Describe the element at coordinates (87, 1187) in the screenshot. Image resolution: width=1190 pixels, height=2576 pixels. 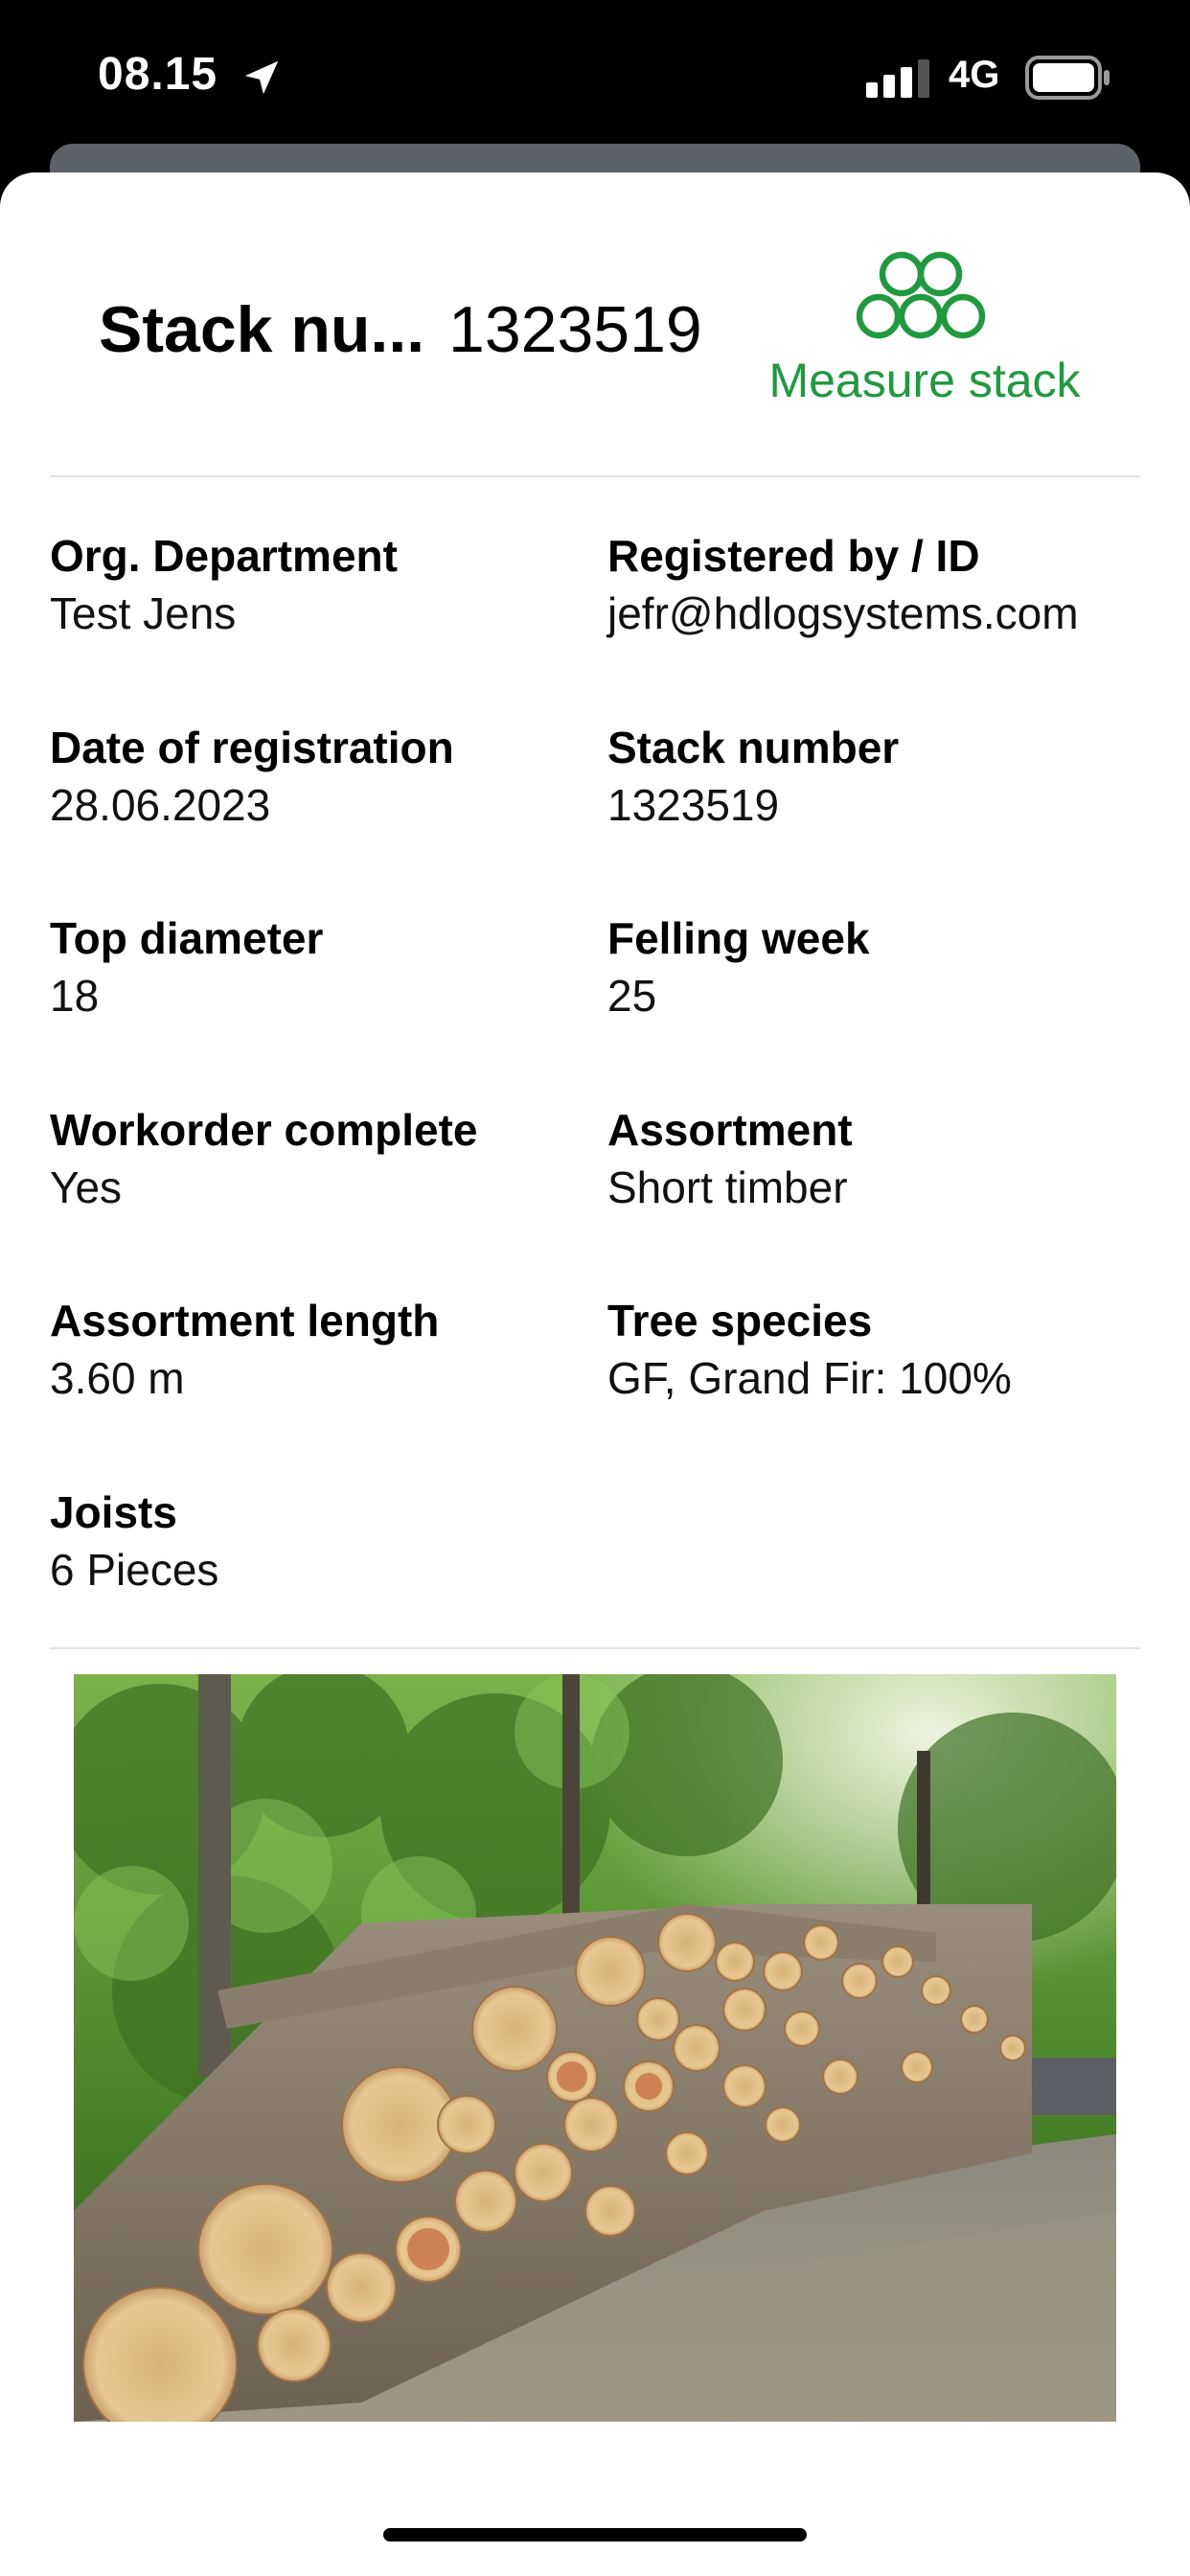
I see `field-value: Yes` at that location.